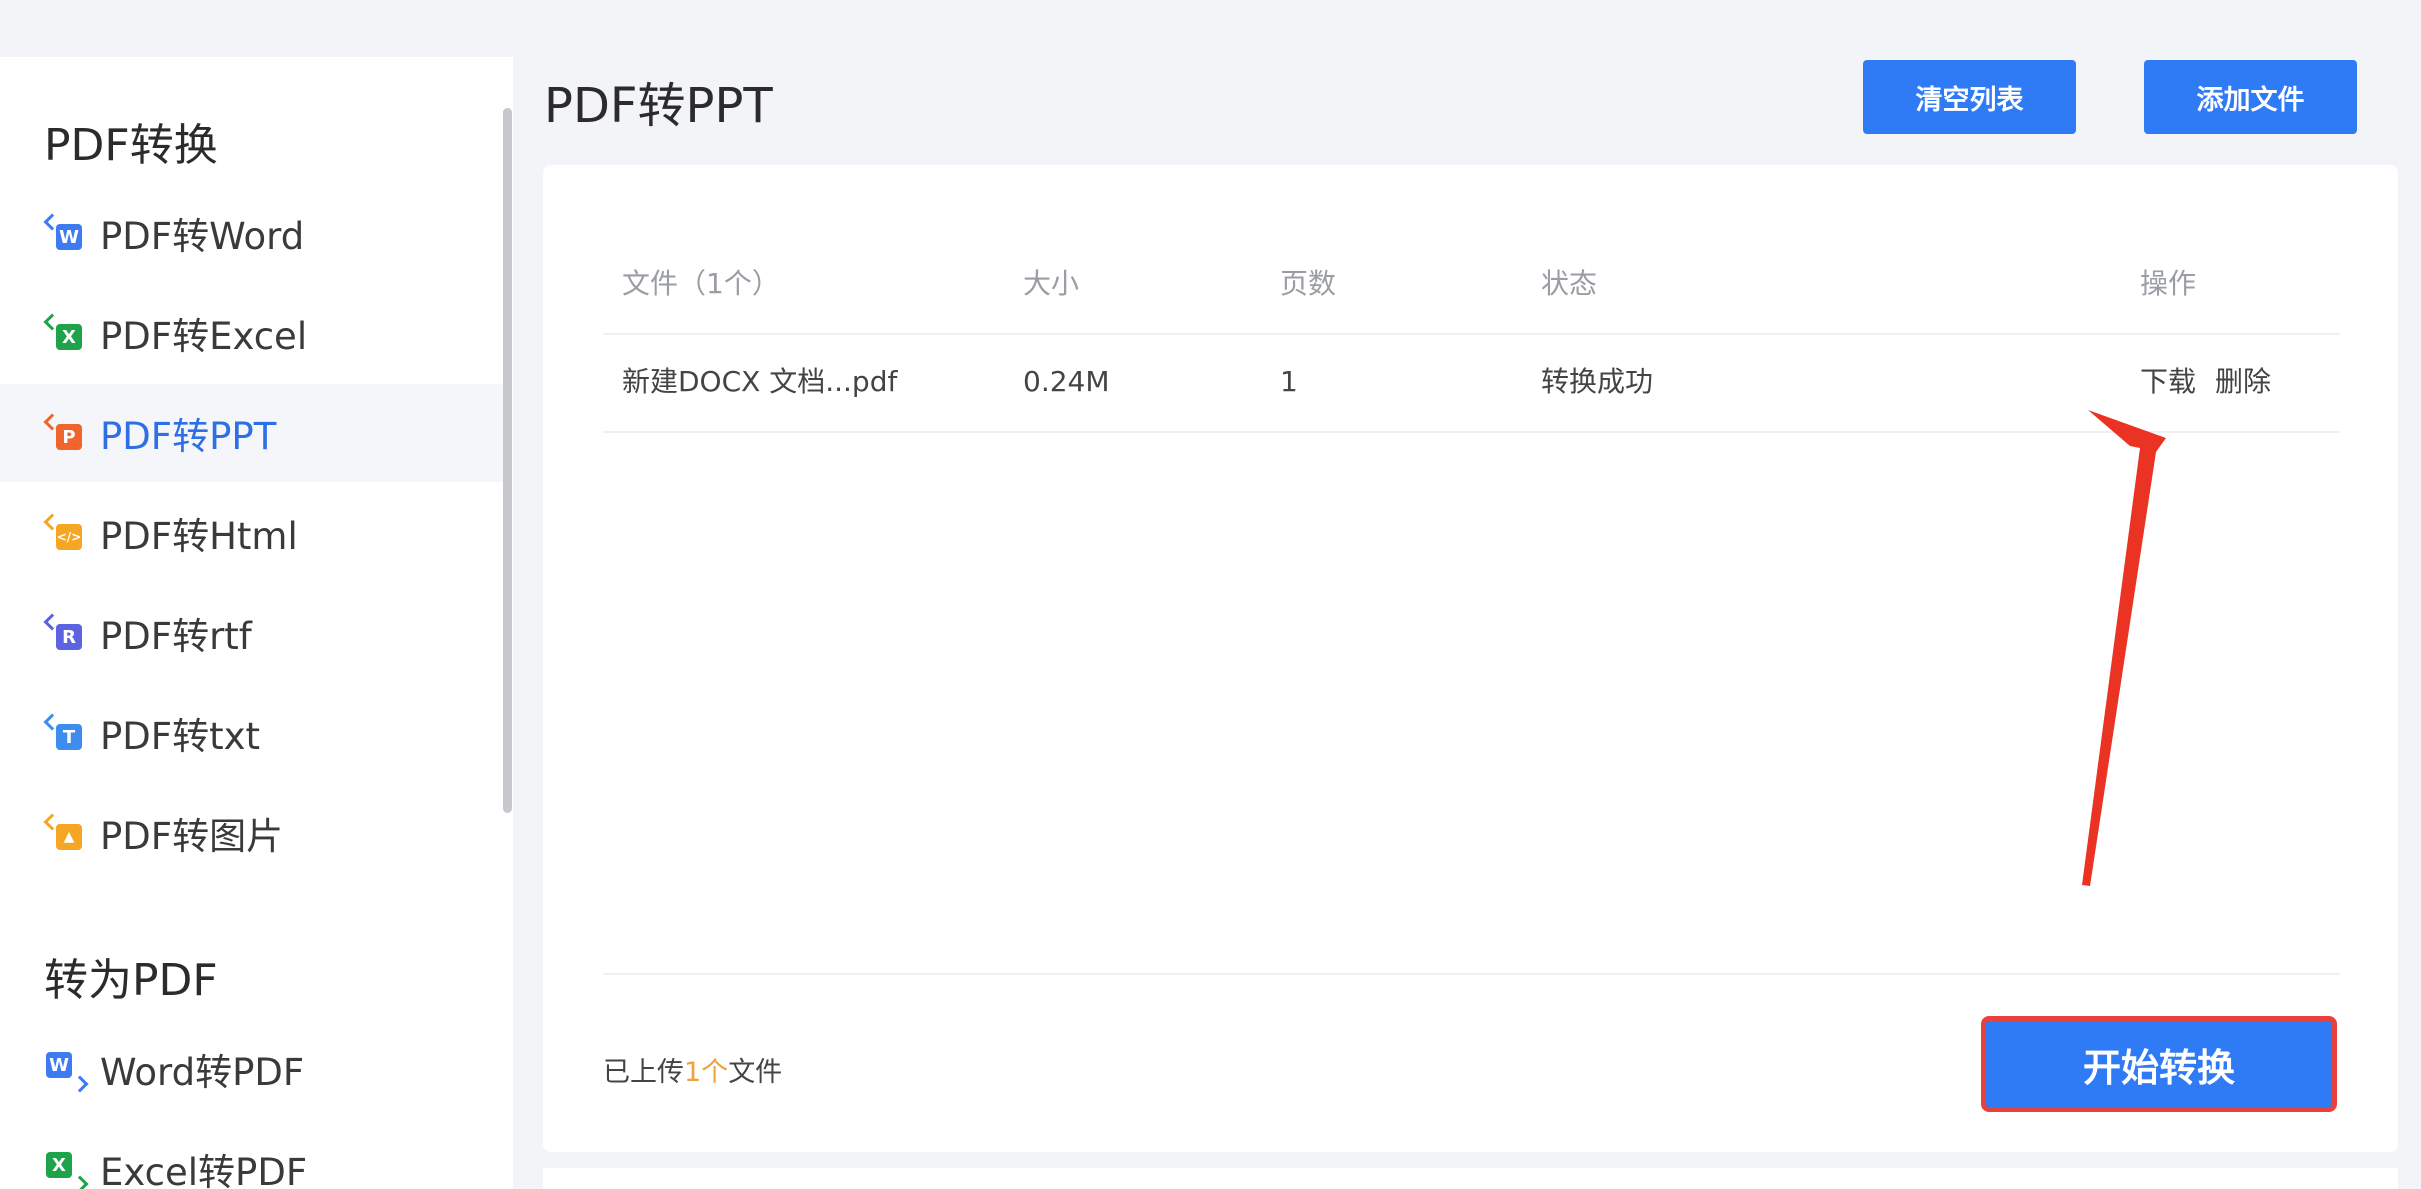  I want to click on clear-list-button: 清空列表, so click(1969, 97).